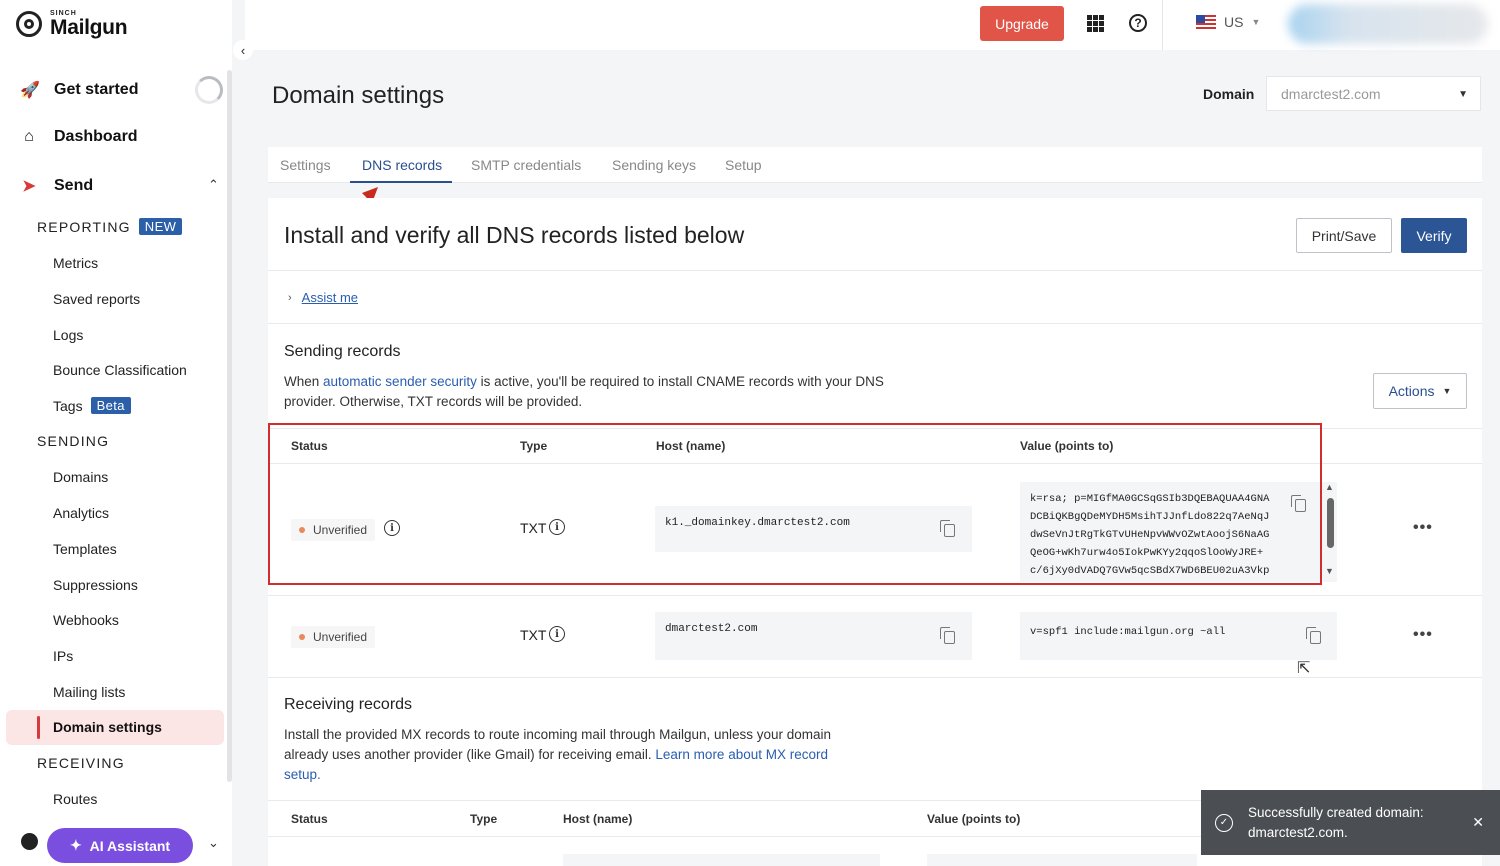  What do you see at coordinates (29, 136) in the screenshot?
I see `home-icon: ⌂` at bounding box center [29, 136].